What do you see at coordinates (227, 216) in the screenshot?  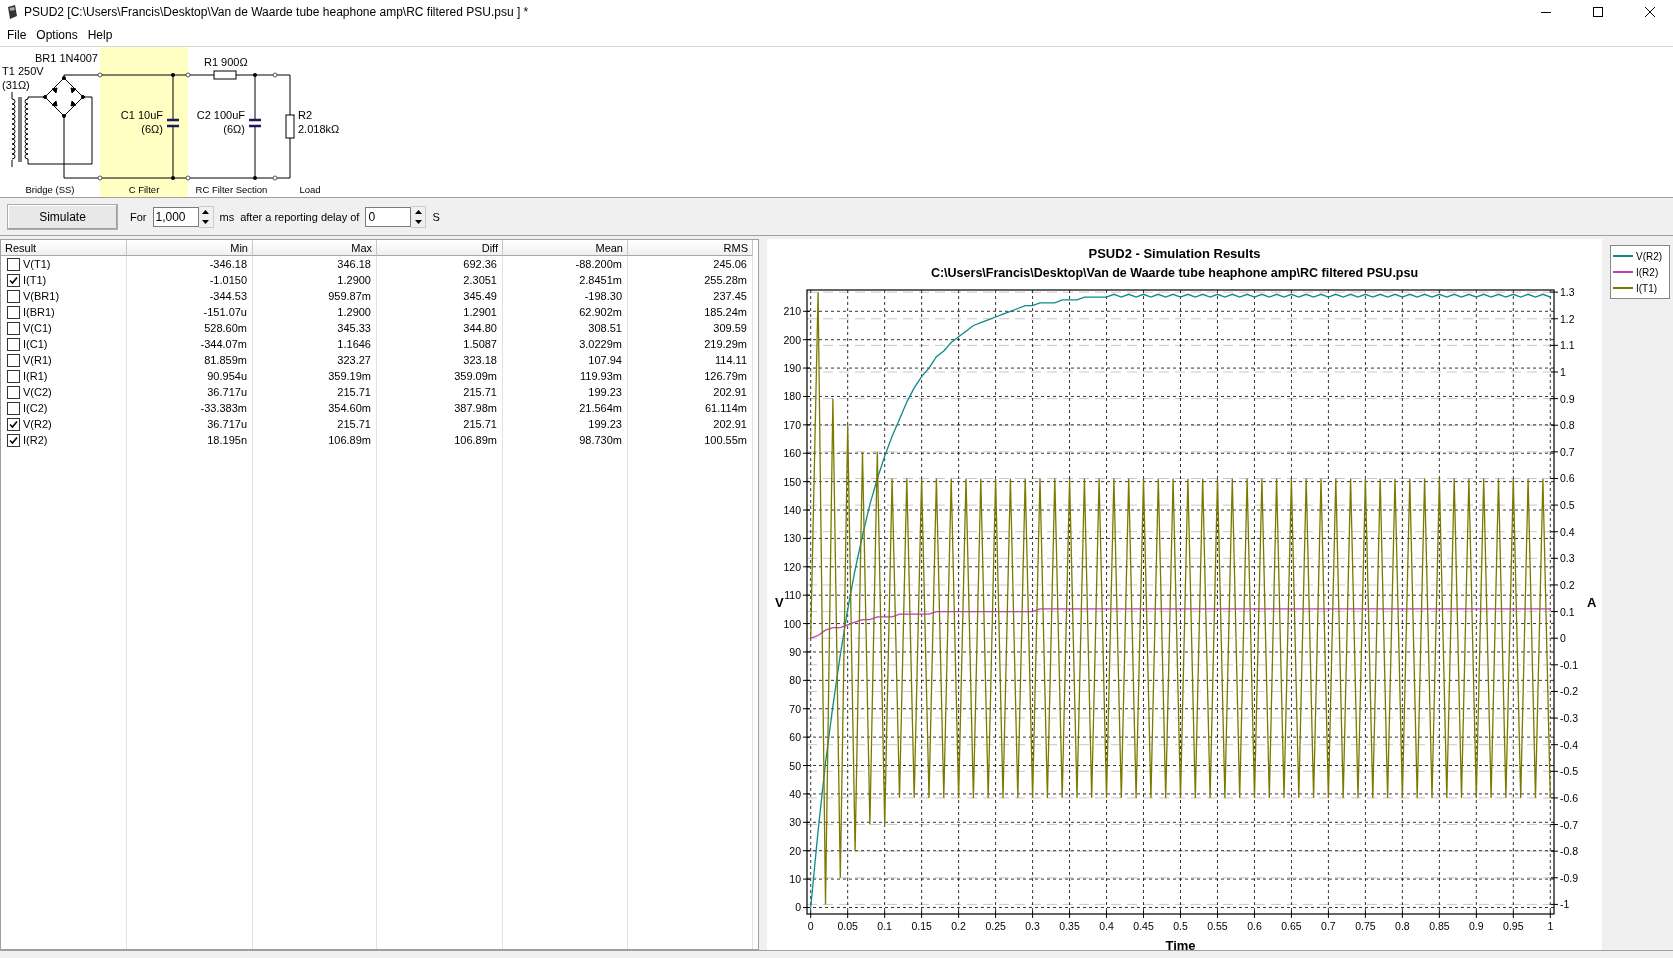 I see `unit-label: ms` at bounding box center [227, 216].